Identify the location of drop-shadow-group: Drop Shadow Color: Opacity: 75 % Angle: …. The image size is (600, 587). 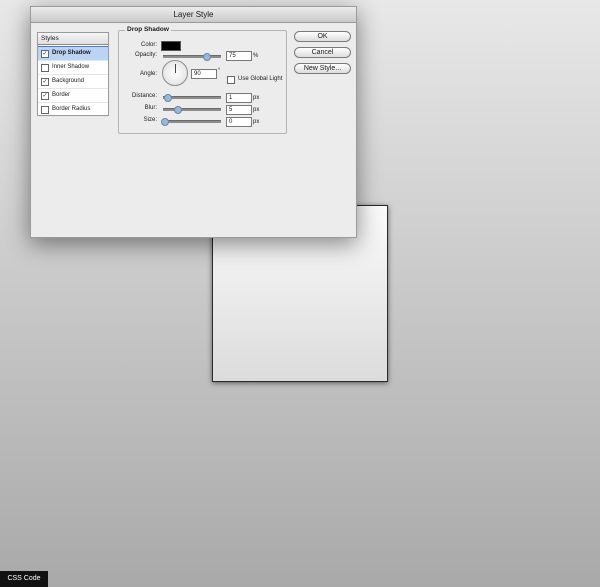
(202, 80).